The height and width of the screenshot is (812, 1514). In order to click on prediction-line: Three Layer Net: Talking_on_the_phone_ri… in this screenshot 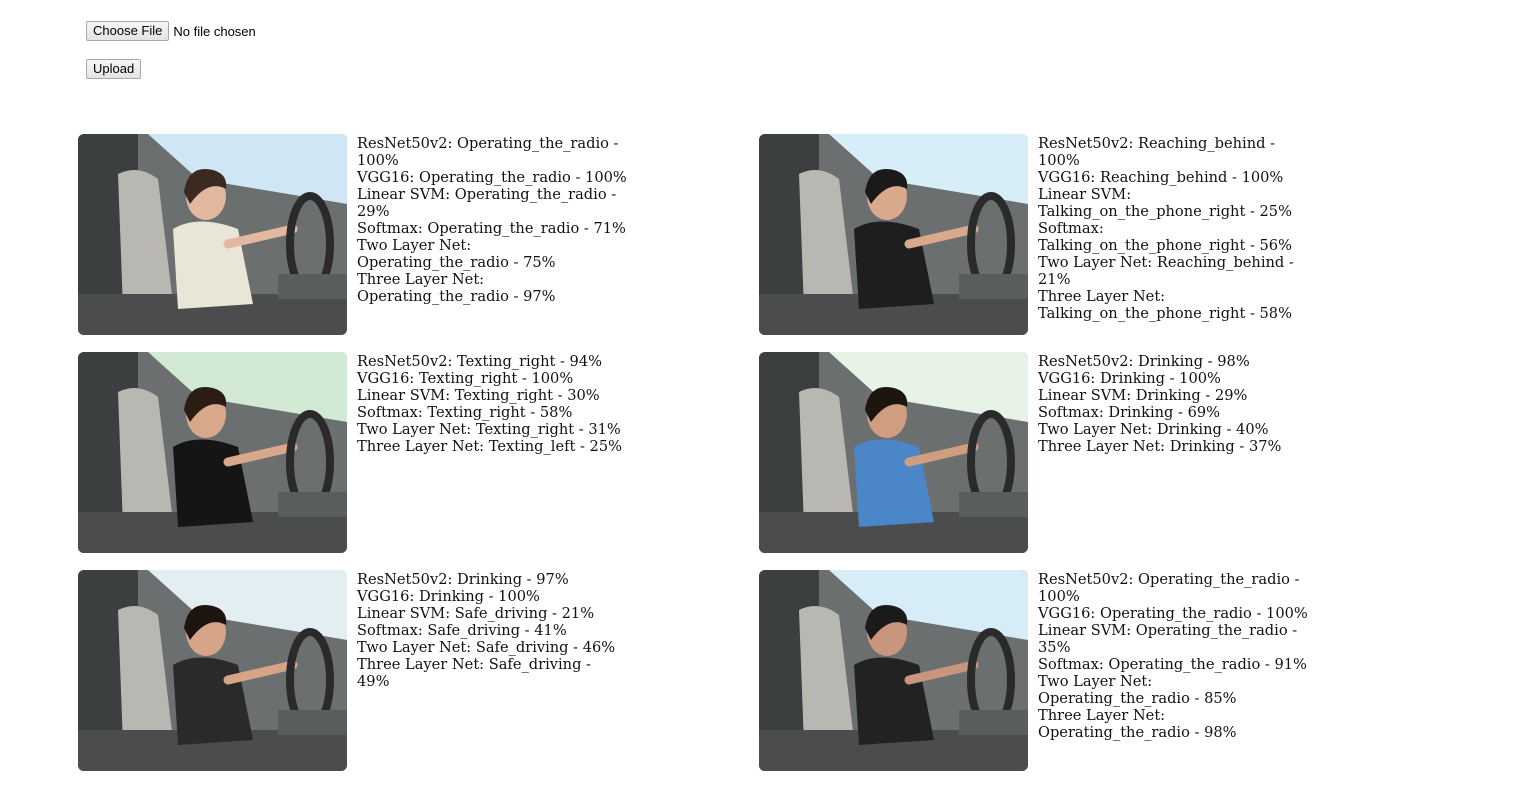, I will do `click(1165, 305)`.